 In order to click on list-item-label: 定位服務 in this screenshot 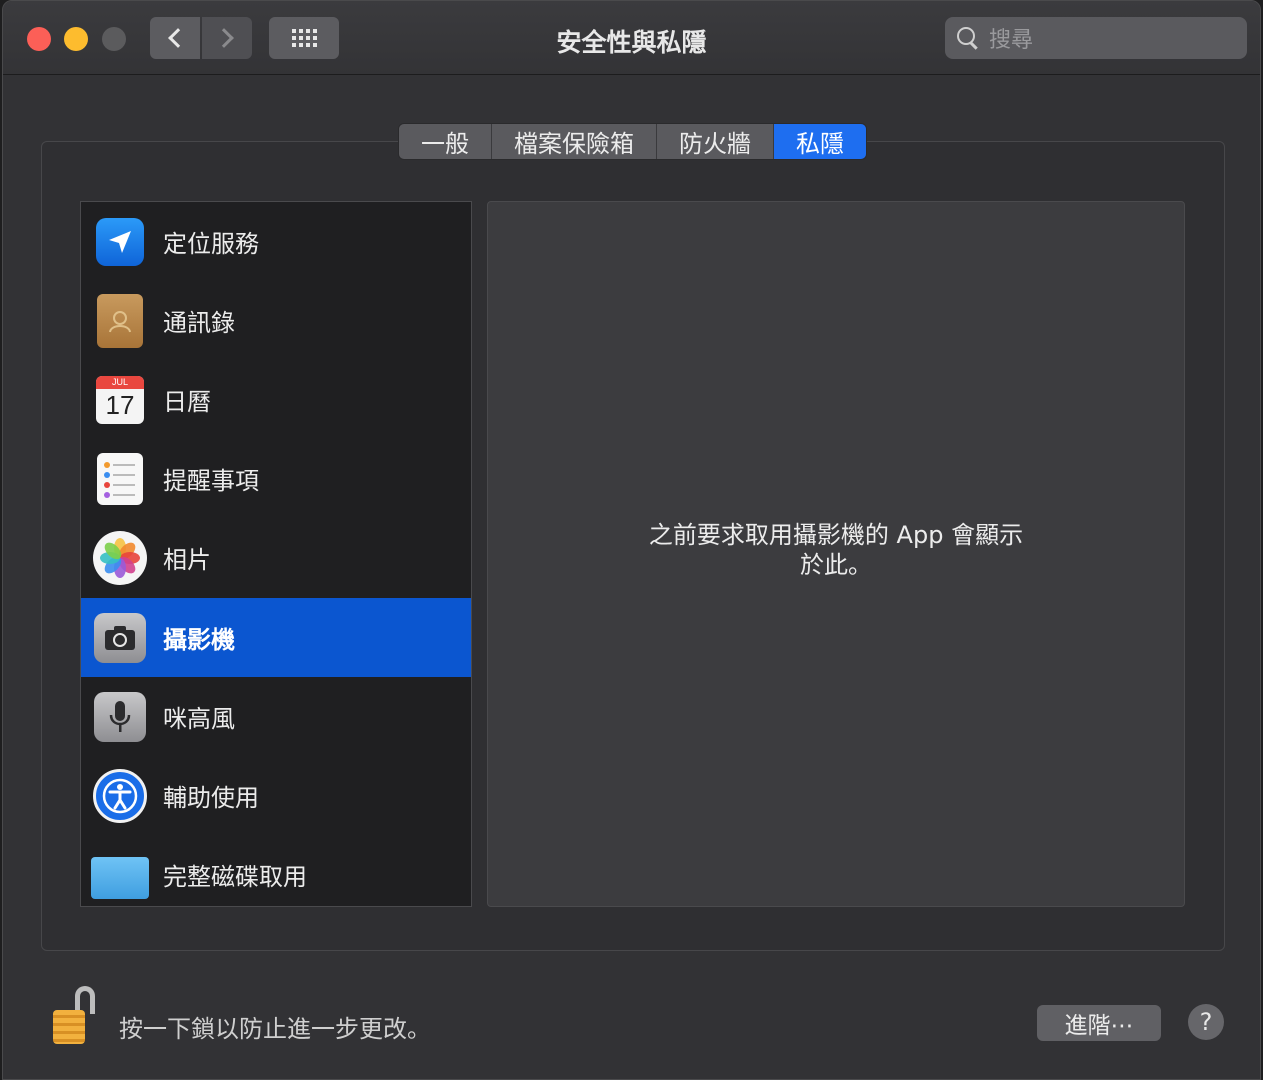, I will do `click(211, 244)`.